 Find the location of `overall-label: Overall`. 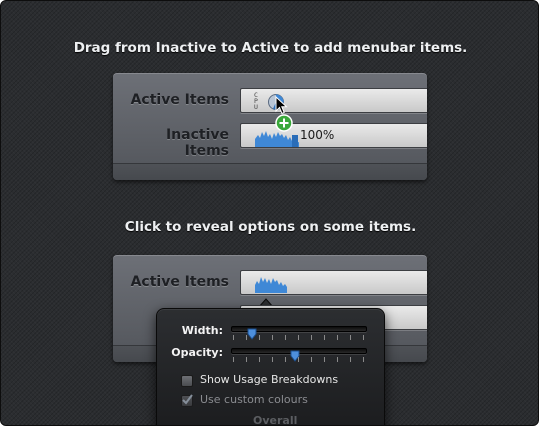

overall-label: Overall is located at coordinates (275, 420).